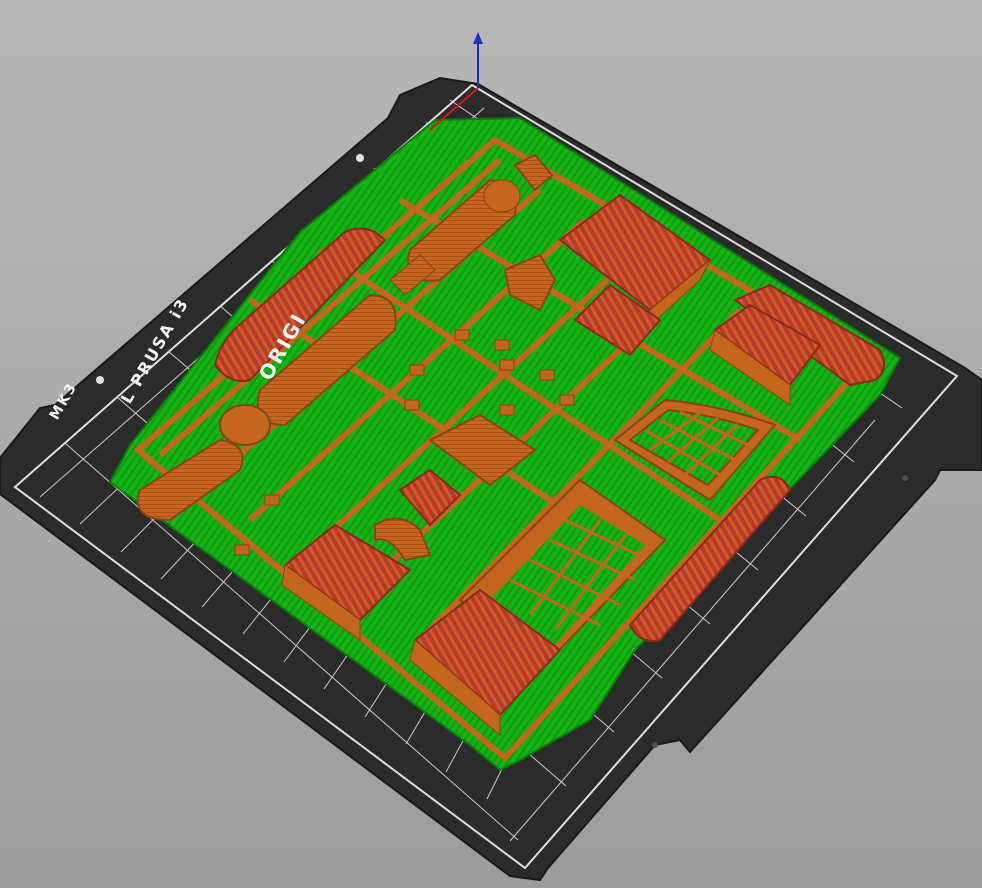 This screenshot has width=982, height=888. Describe the element at coordinates (245, 425) in the screenshot. I see `part-cylinder-end` at that location.